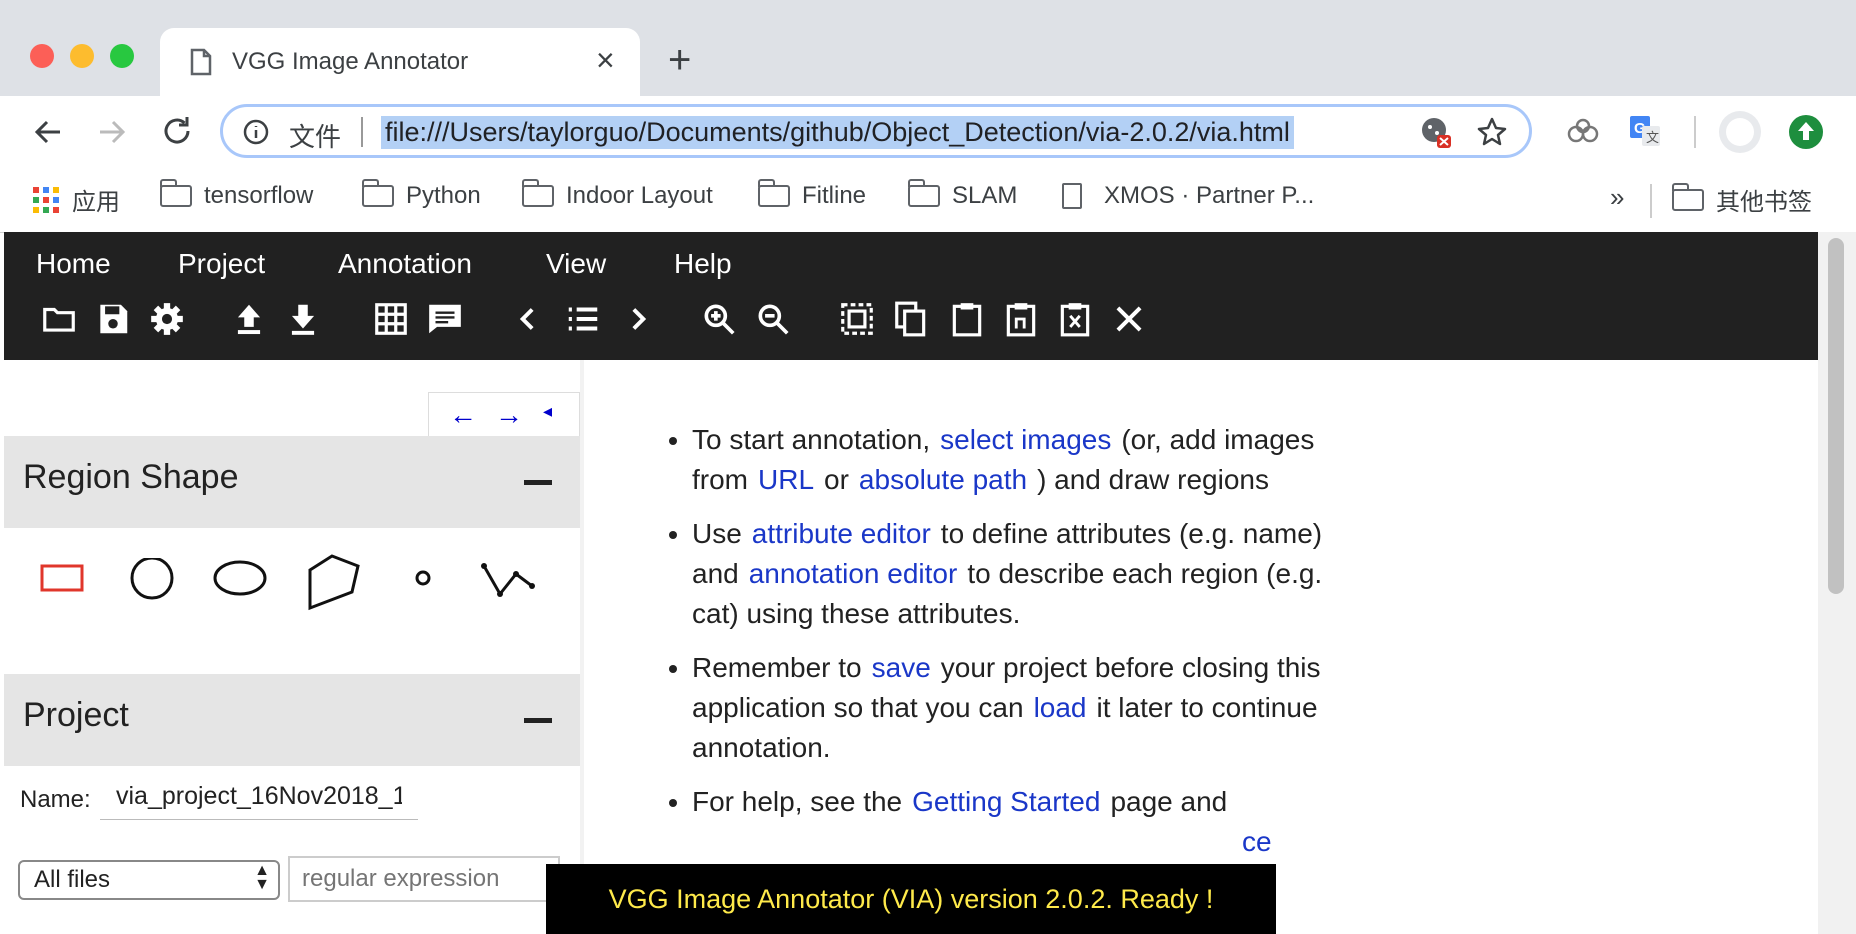  I want to click on menu-help: Help, so click(703, 264).